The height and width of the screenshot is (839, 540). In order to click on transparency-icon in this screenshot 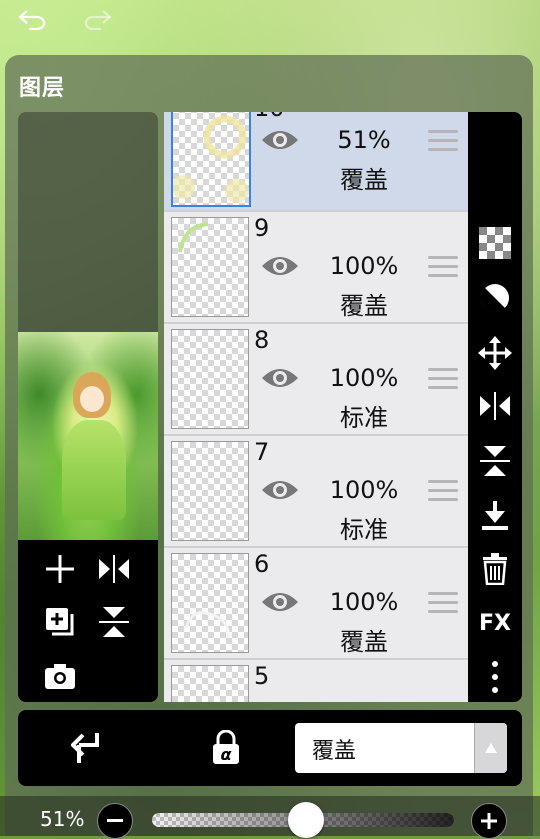, I will do `click(495, 243)`.